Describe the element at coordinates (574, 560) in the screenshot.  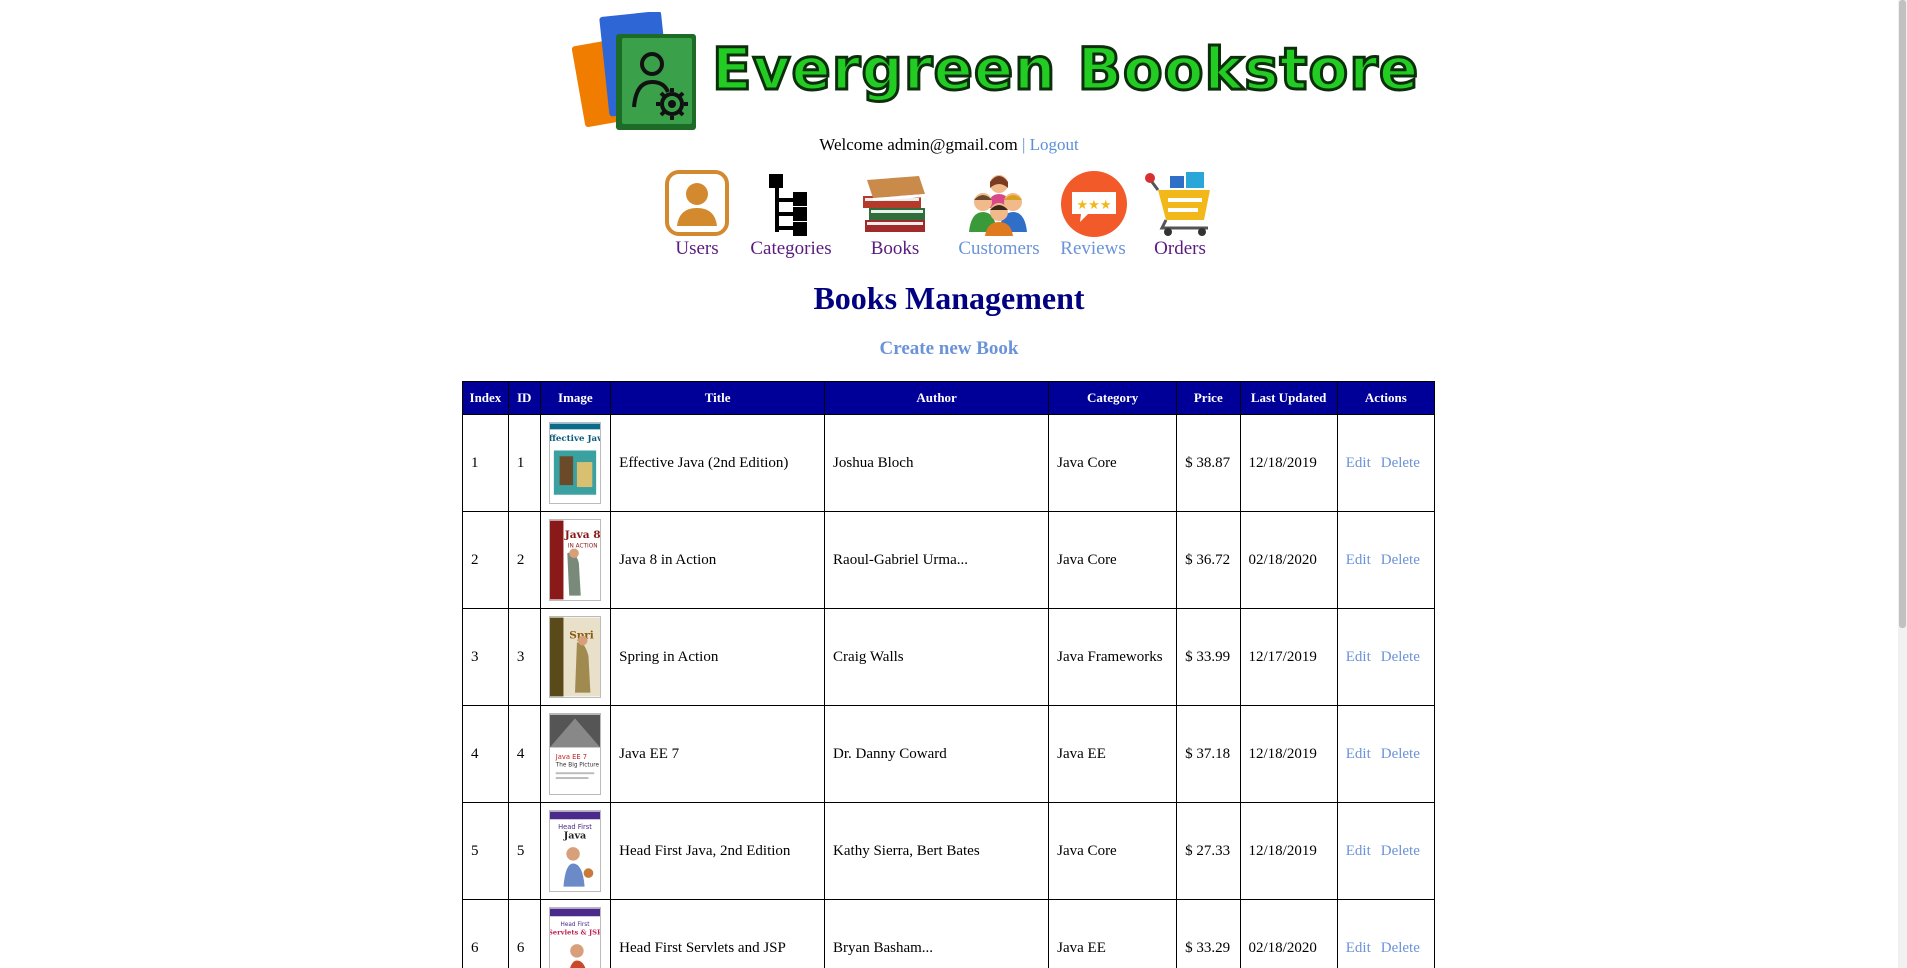
I see `book-cover-image: Java 8 IN ACTION` at that location.